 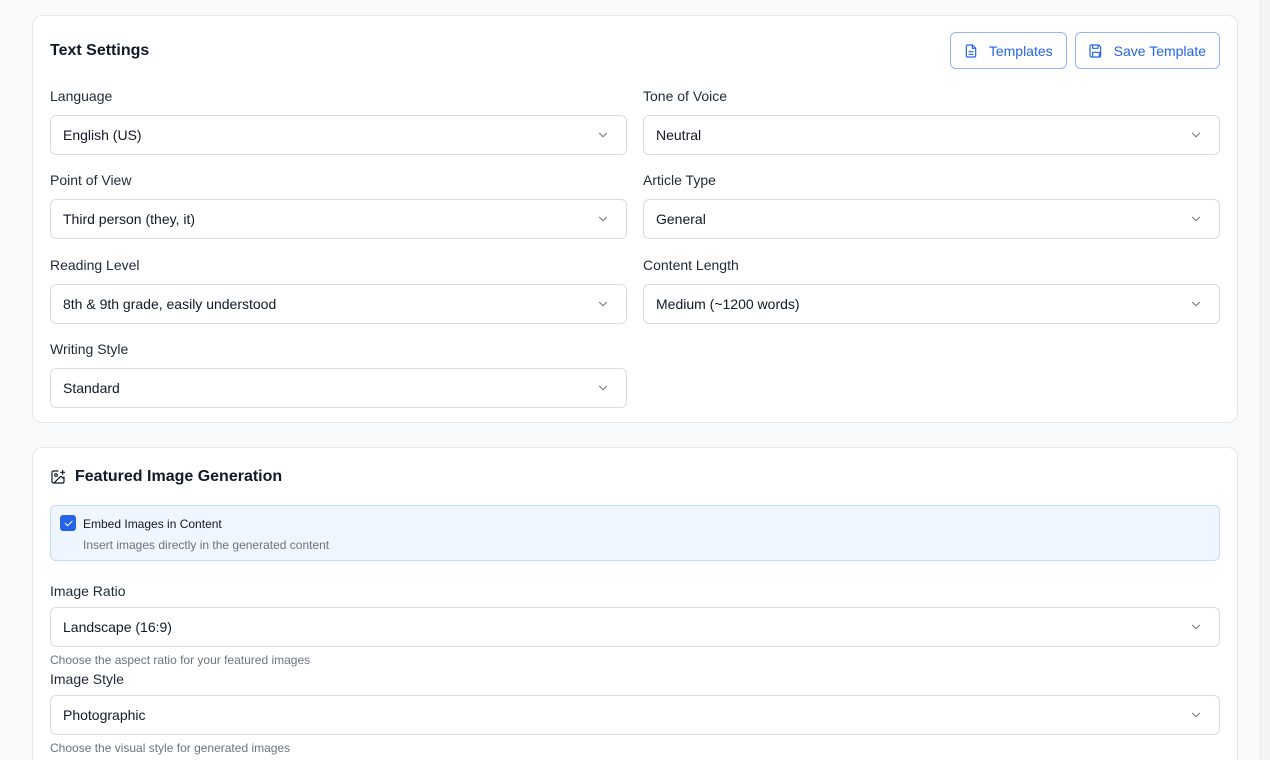 I want to click on templates-label: Templates, so click(x=1020, y=50).